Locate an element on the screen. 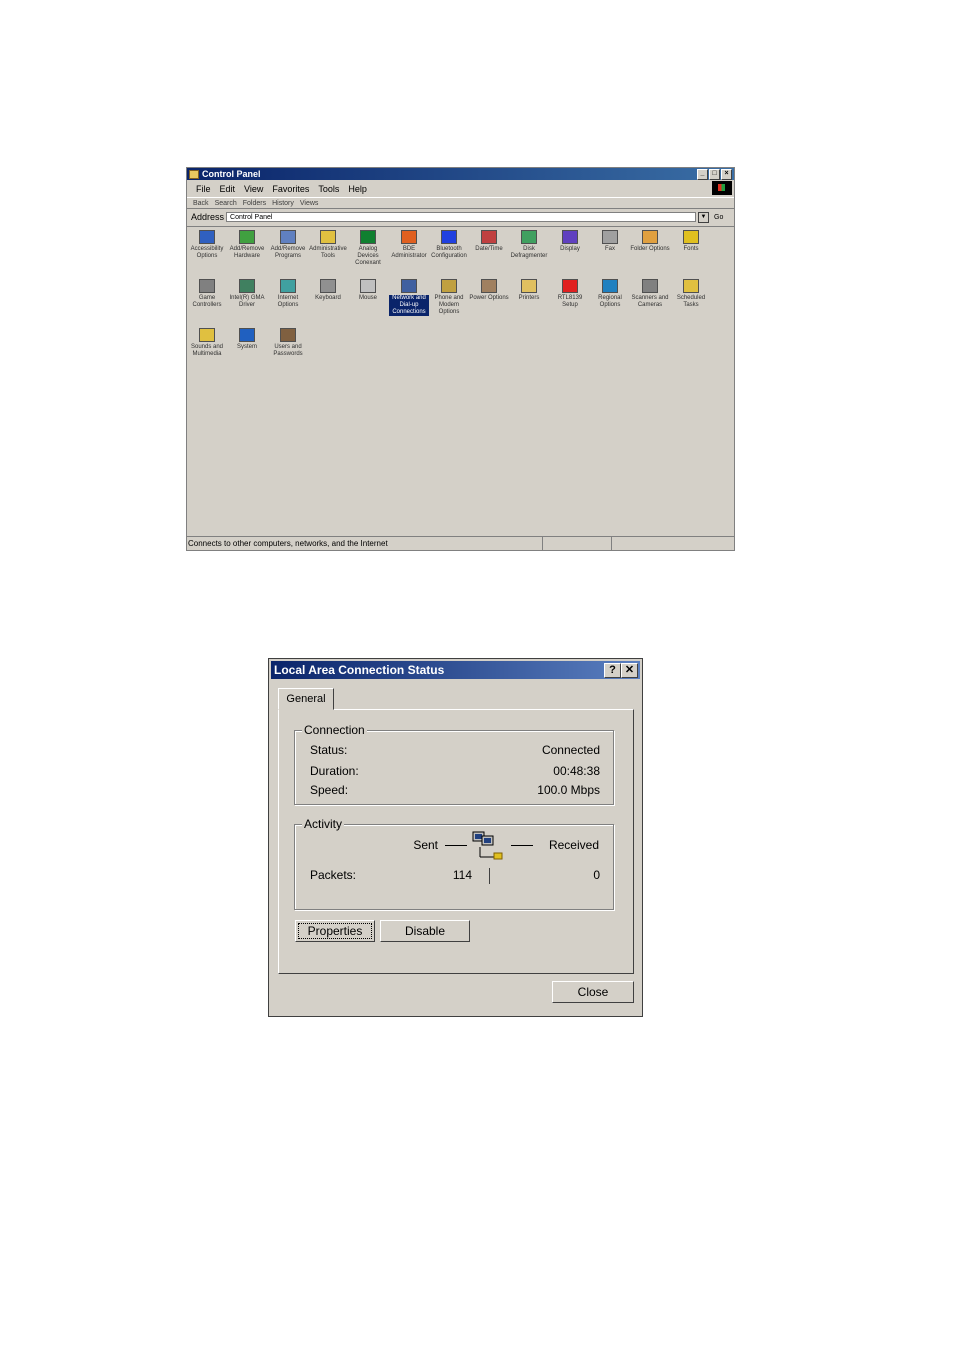  control-panel-item: Folder Options is located at coordinates (650, 241).